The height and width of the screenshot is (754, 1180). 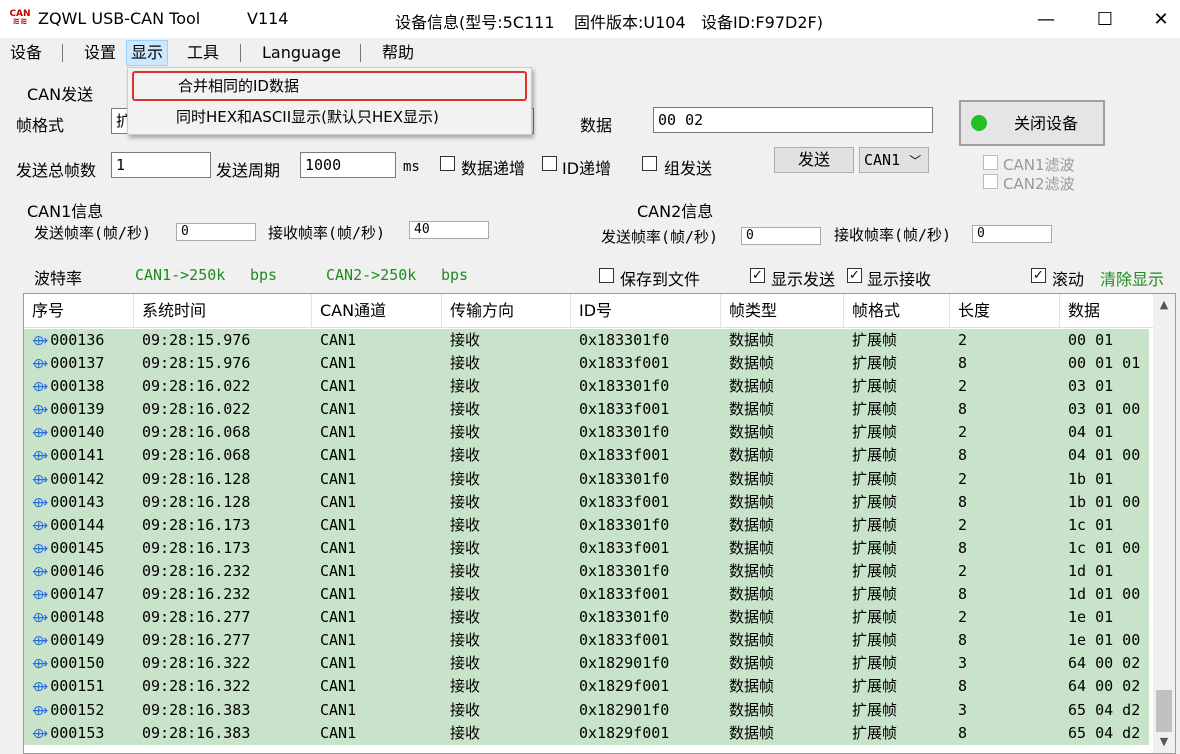 What do you see at coordinates (782, 311) in the screenshot?
I see `column-header-frame-type: 帧类型` at bounding box center [782, 311].